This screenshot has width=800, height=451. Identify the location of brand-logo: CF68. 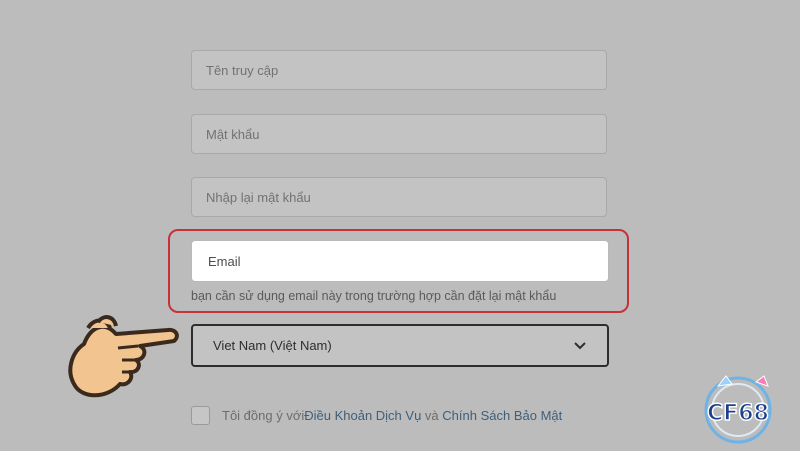
(738, 409).